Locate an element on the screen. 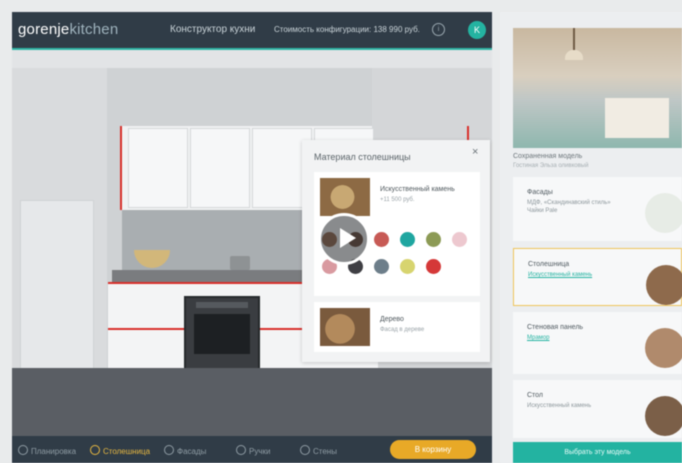  oven-controls is located at coordinates (222, 305).